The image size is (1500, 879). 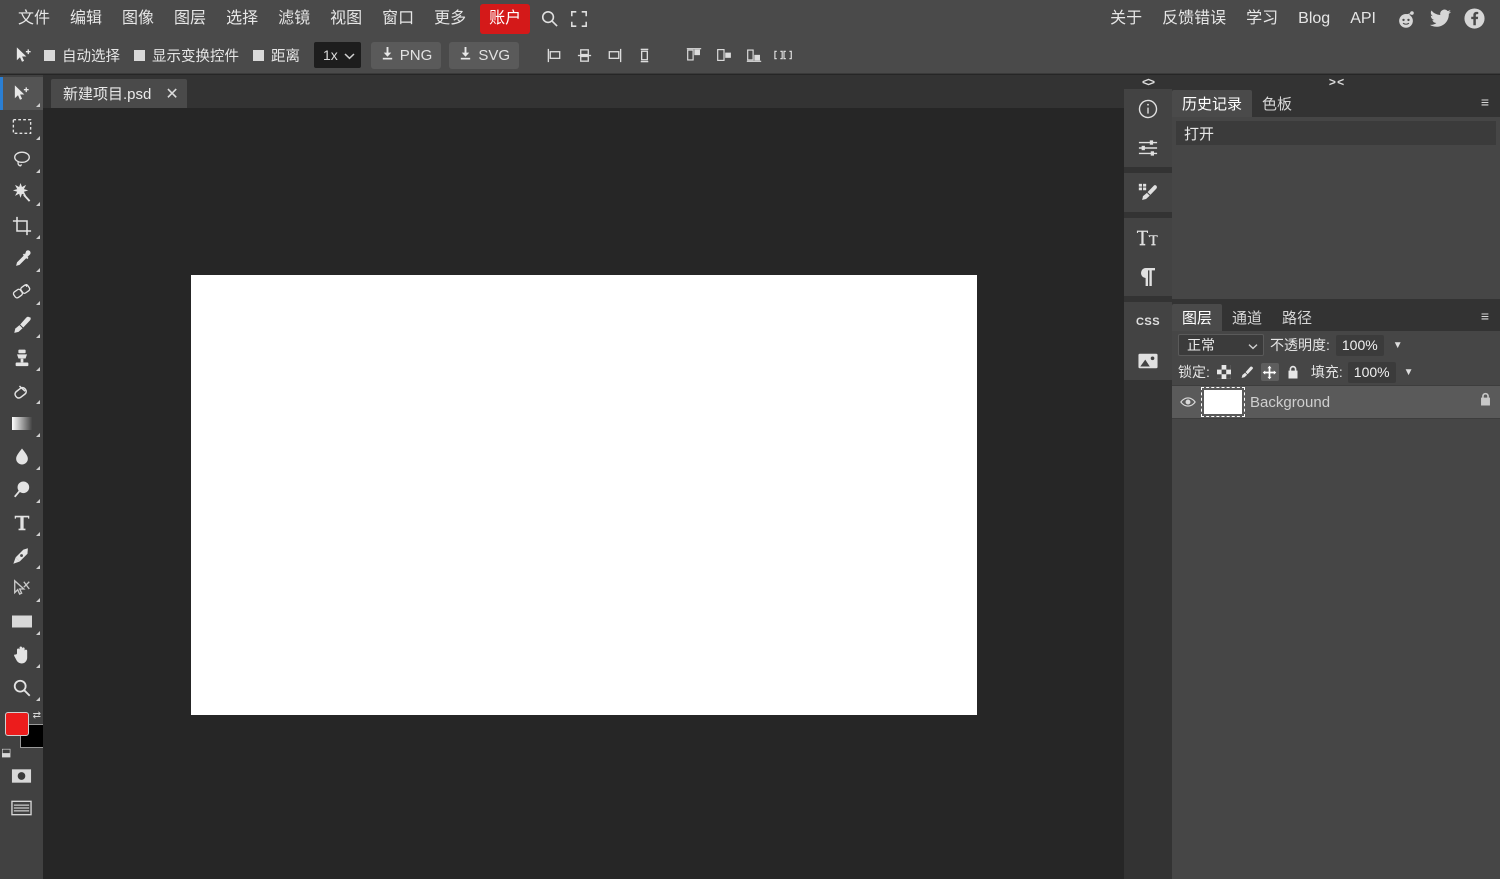 What do you see at coordinates (21, 126) in the screenshot?
I see `marquee-tool` at bounding box center [21, 126].